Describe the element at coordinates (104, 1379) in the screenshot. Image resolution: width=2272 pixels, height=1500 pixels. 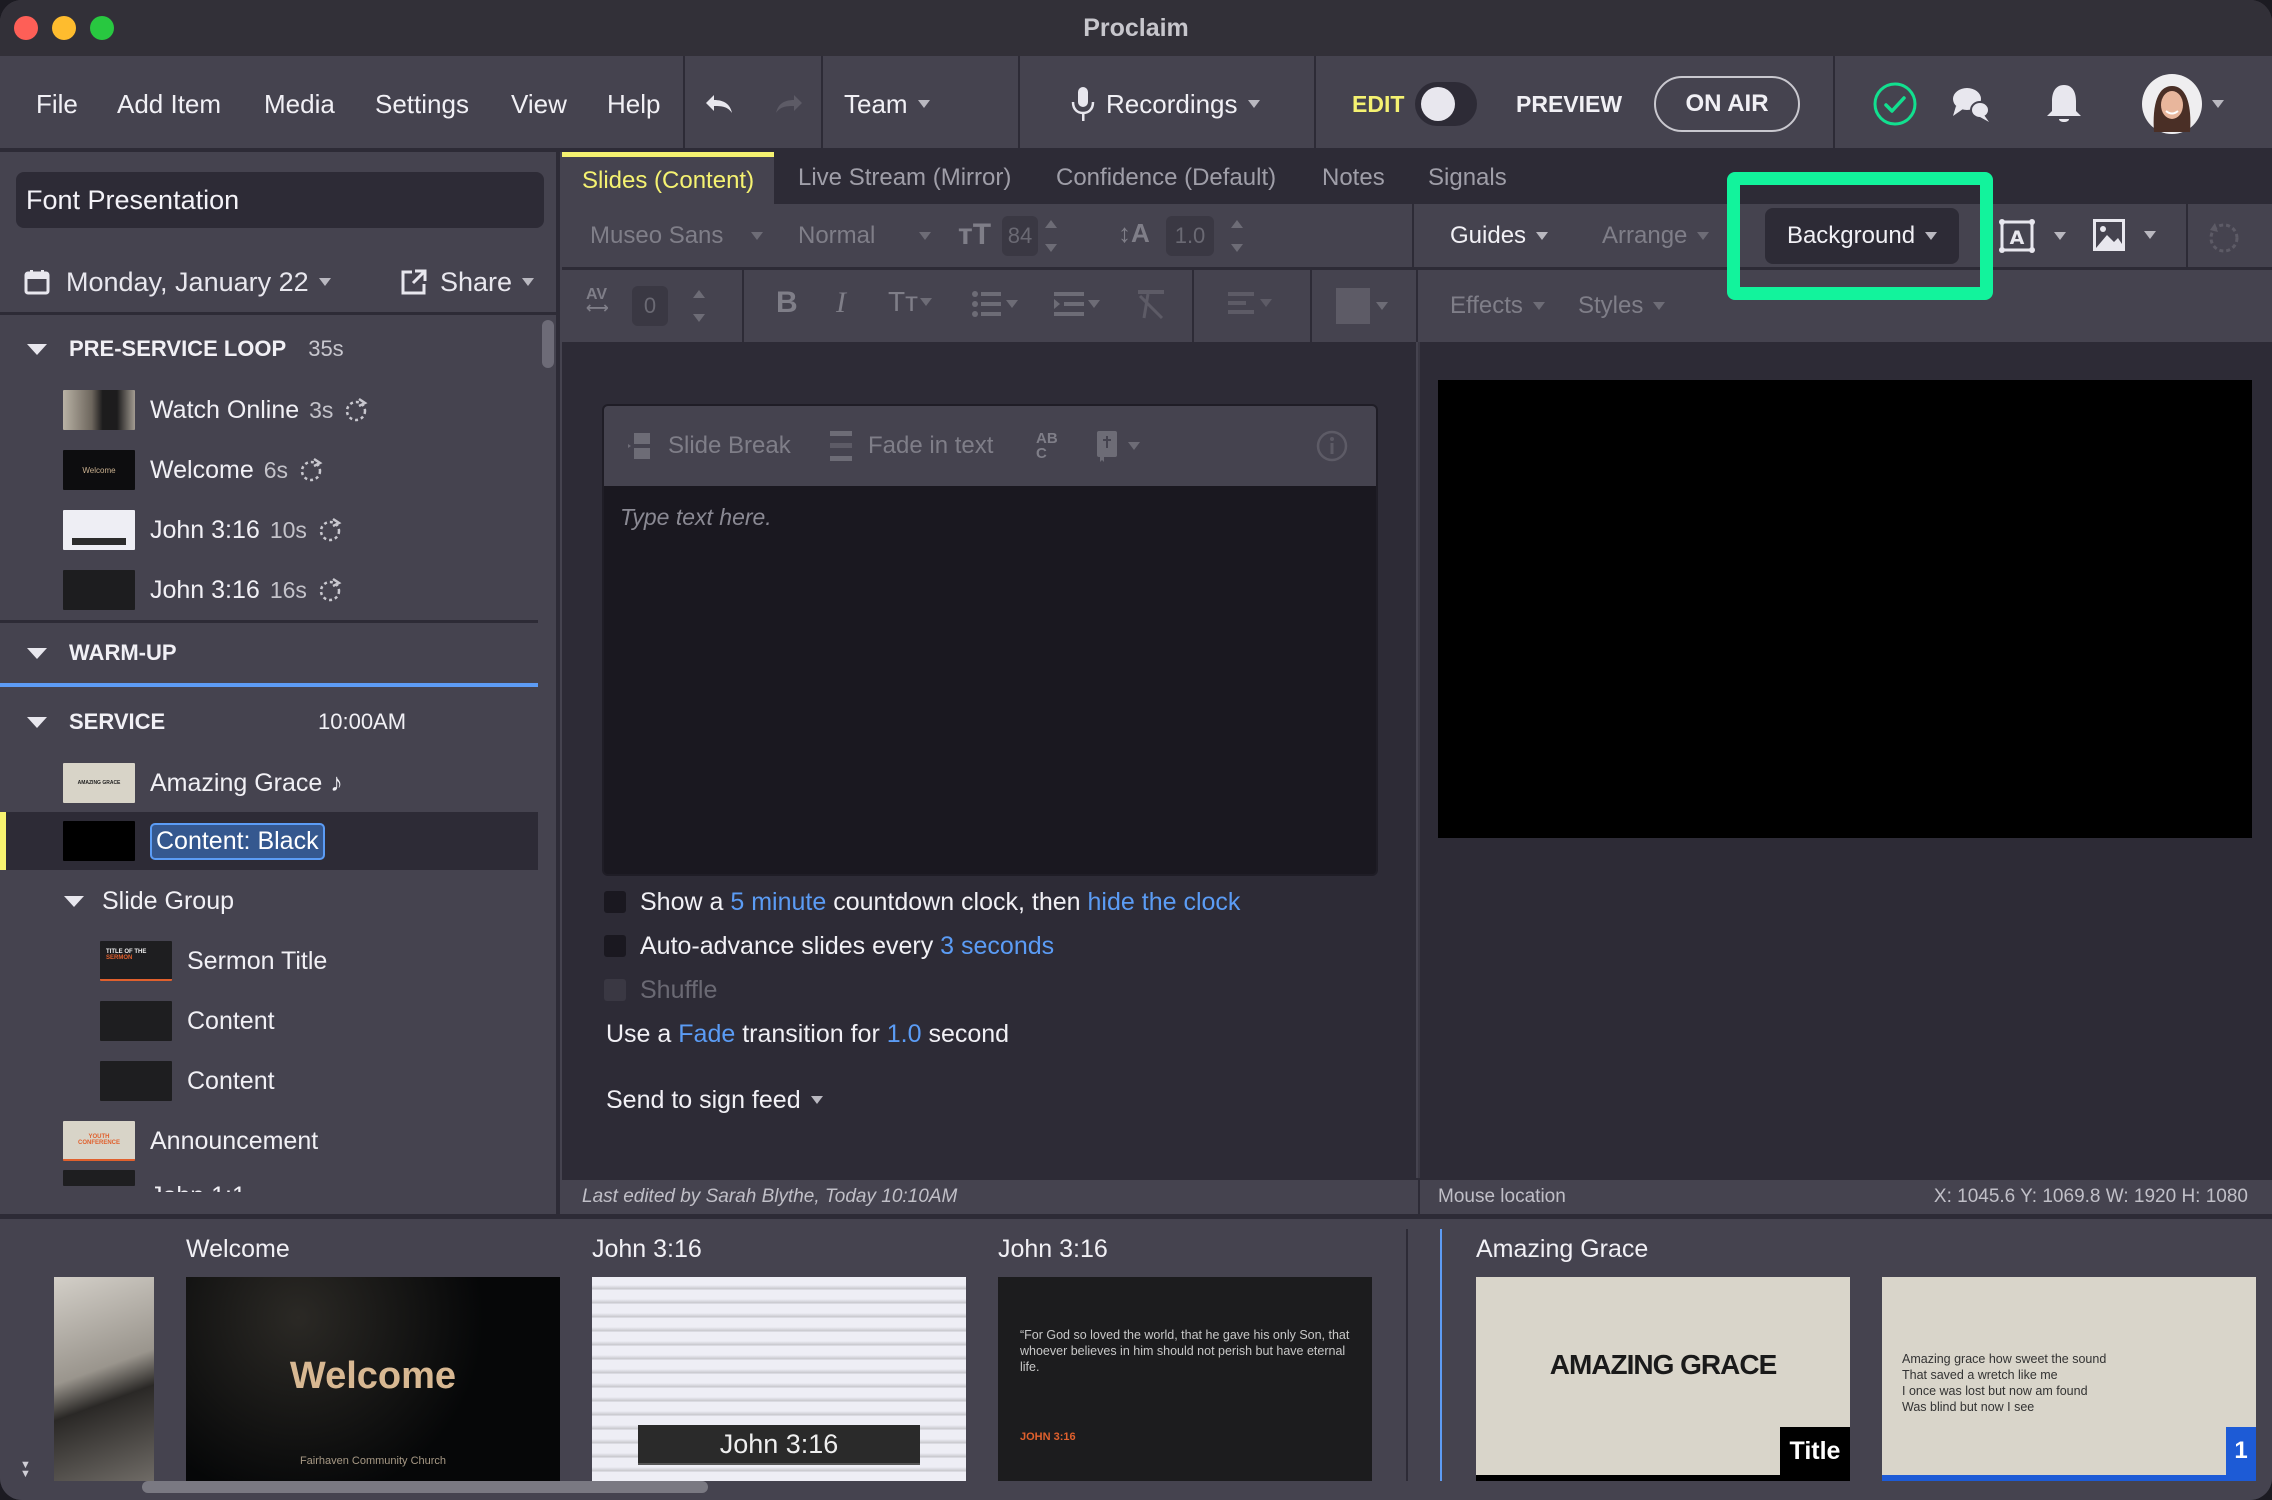
I see `filmstrip-slide` at that location.